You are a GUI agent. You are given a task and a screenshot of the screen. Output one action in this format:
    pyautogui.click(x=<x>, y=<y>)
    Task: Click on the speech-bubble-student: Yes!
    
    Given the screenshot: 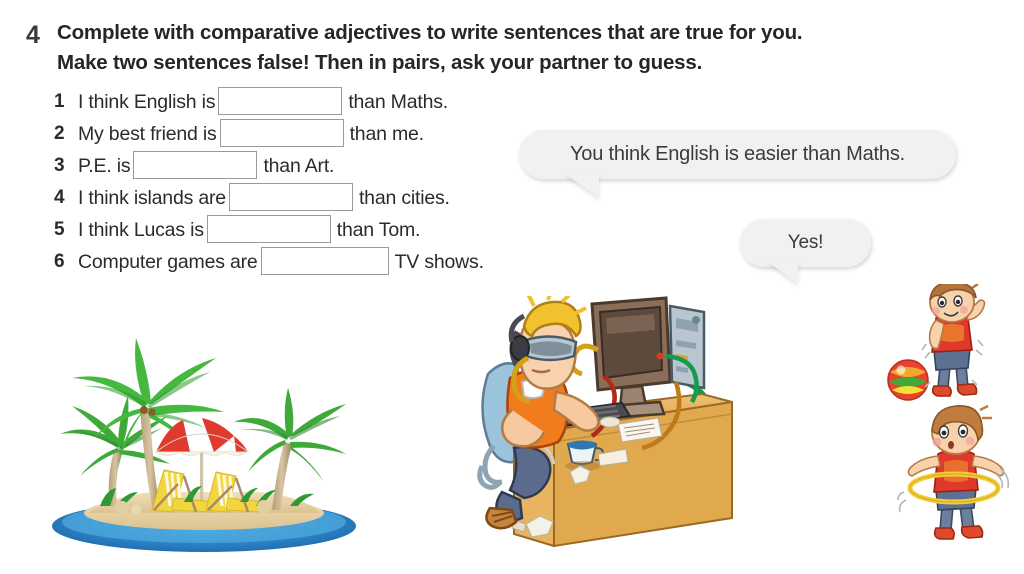 What is the action you would take?
    pyautogui.click(x=805, y=251)
    